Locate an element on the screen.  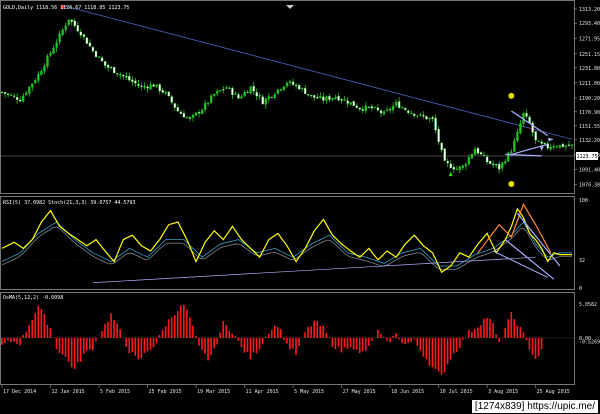
price-tick-label: 1251.15 is located at coordinates (589, 55).